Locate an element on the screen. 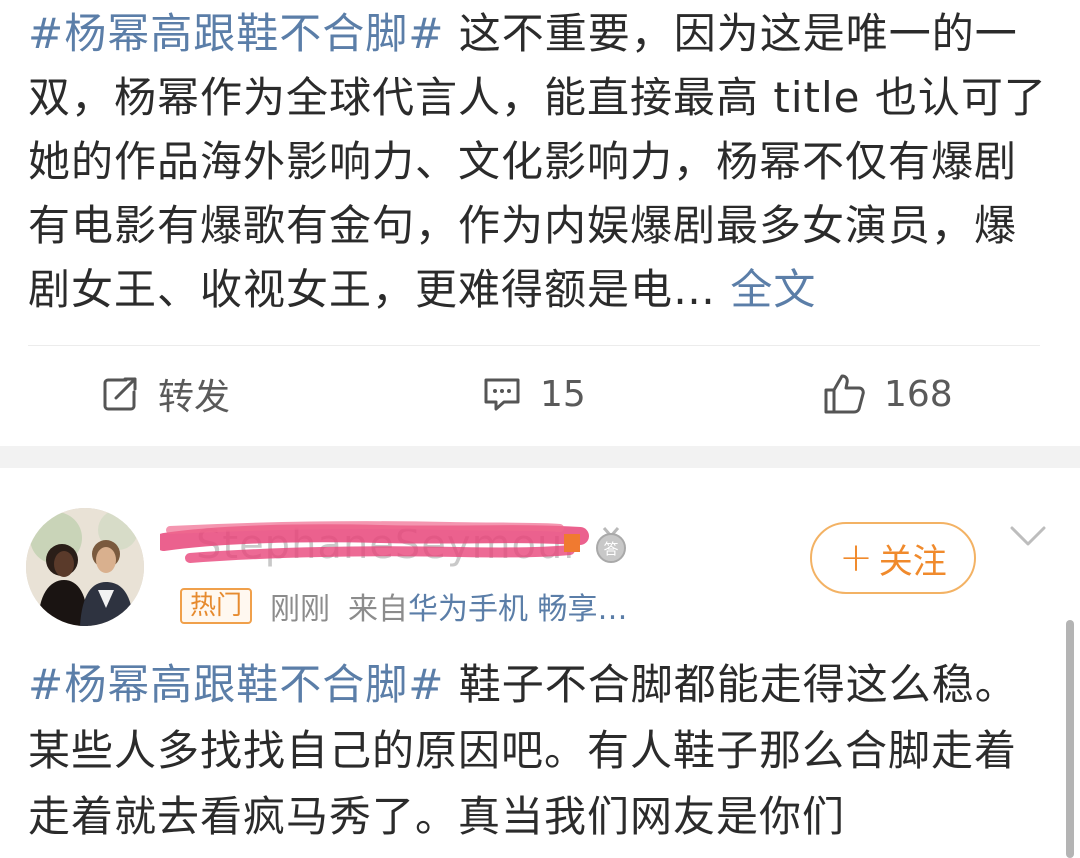 This screenshot has height=858, width=1080. post-hashtag: #杨幂高跟鞋不合脚# is located at coordinates (236, 33).